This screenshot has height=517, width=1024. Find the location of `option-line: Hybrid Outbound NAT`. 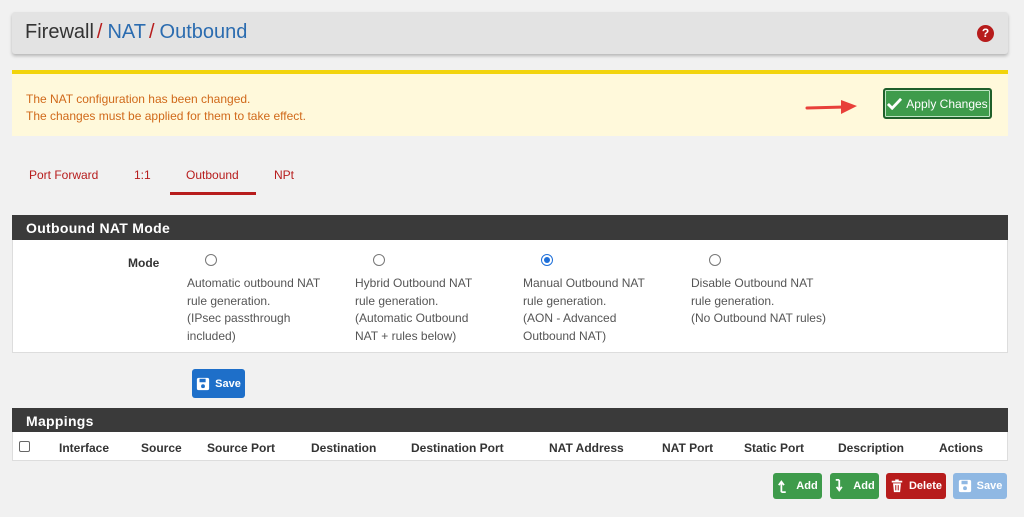

option-line: Hybrid Outbound NAT is located at coordinates (414, 283).